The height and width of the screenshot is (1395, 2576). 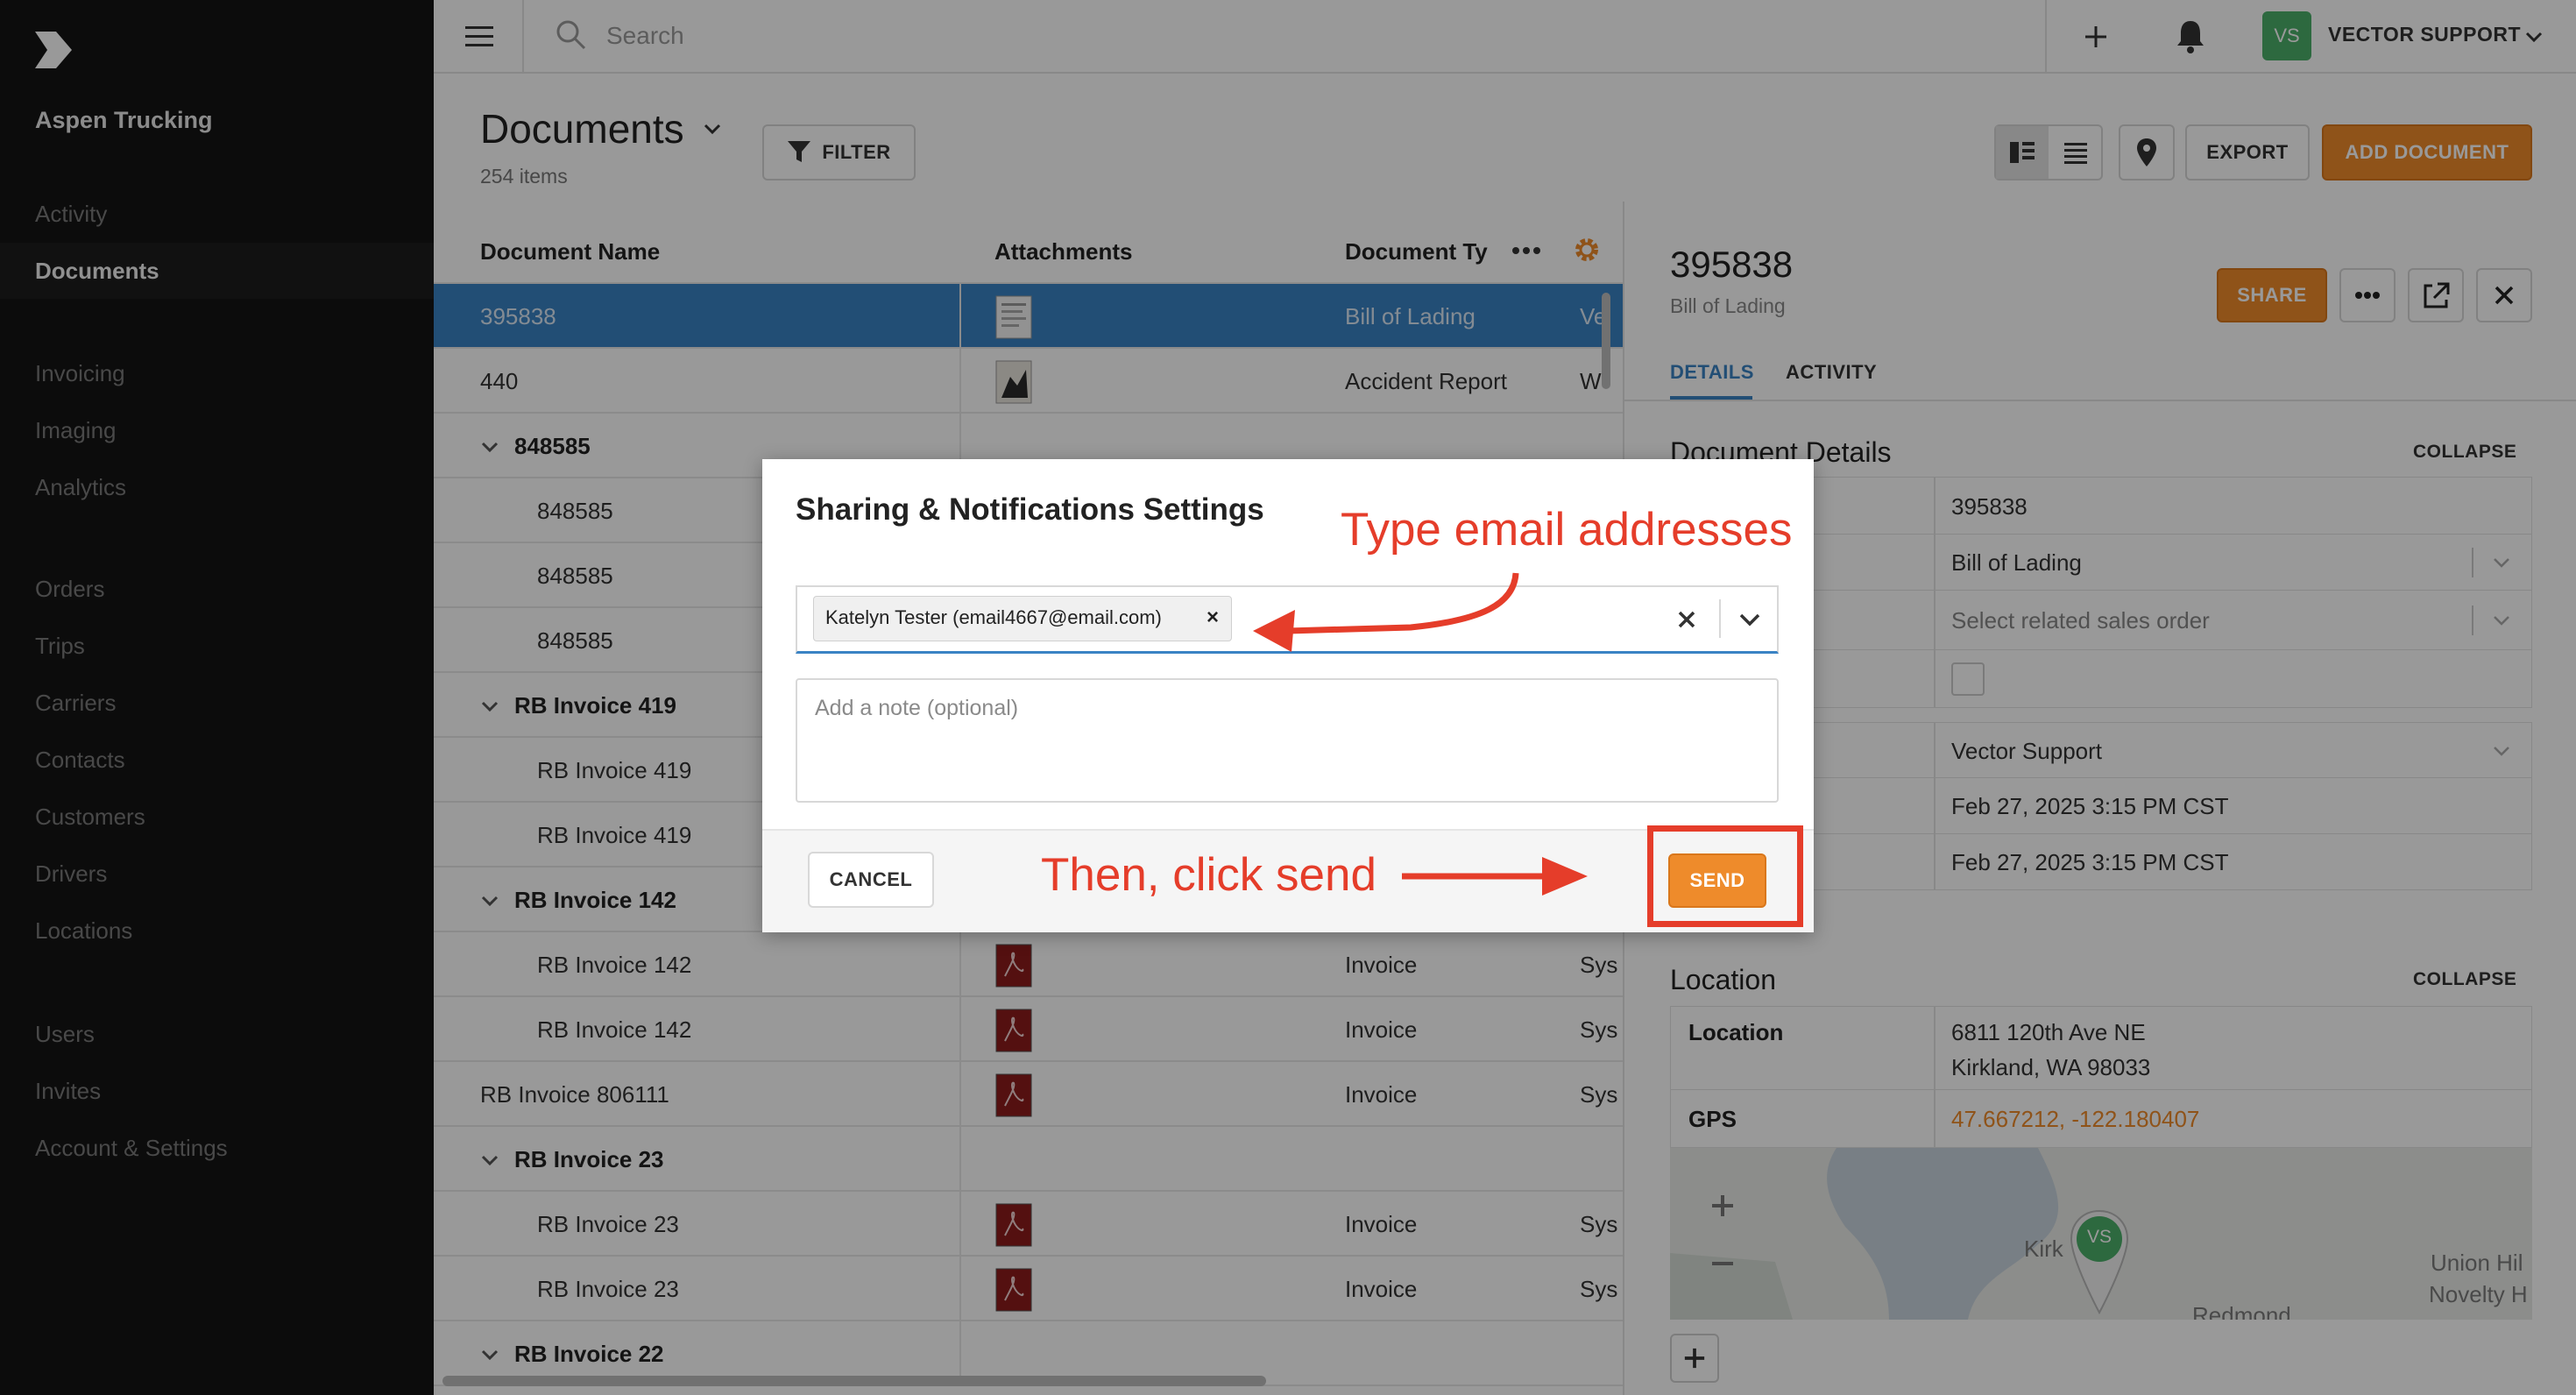 I want to click on note-input, so click(x=1287, y=740).